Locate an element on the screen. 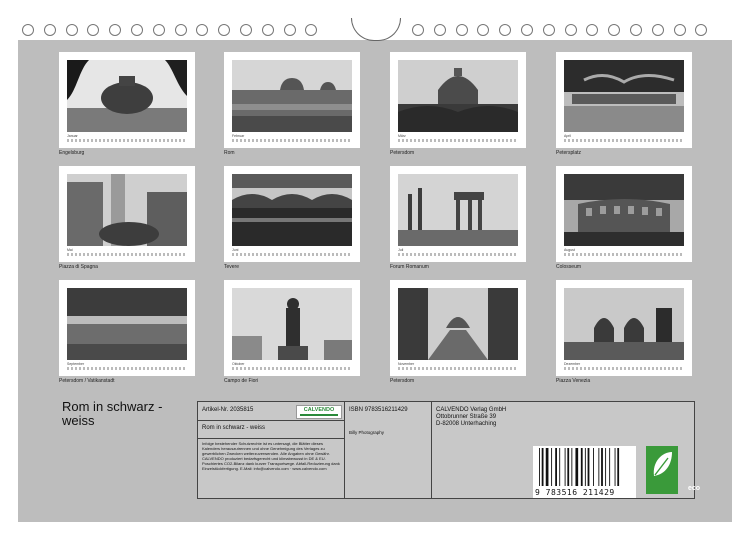  publisher-line-1: CALVENDO Verlag GmbH is located at coordinates (471, 410).